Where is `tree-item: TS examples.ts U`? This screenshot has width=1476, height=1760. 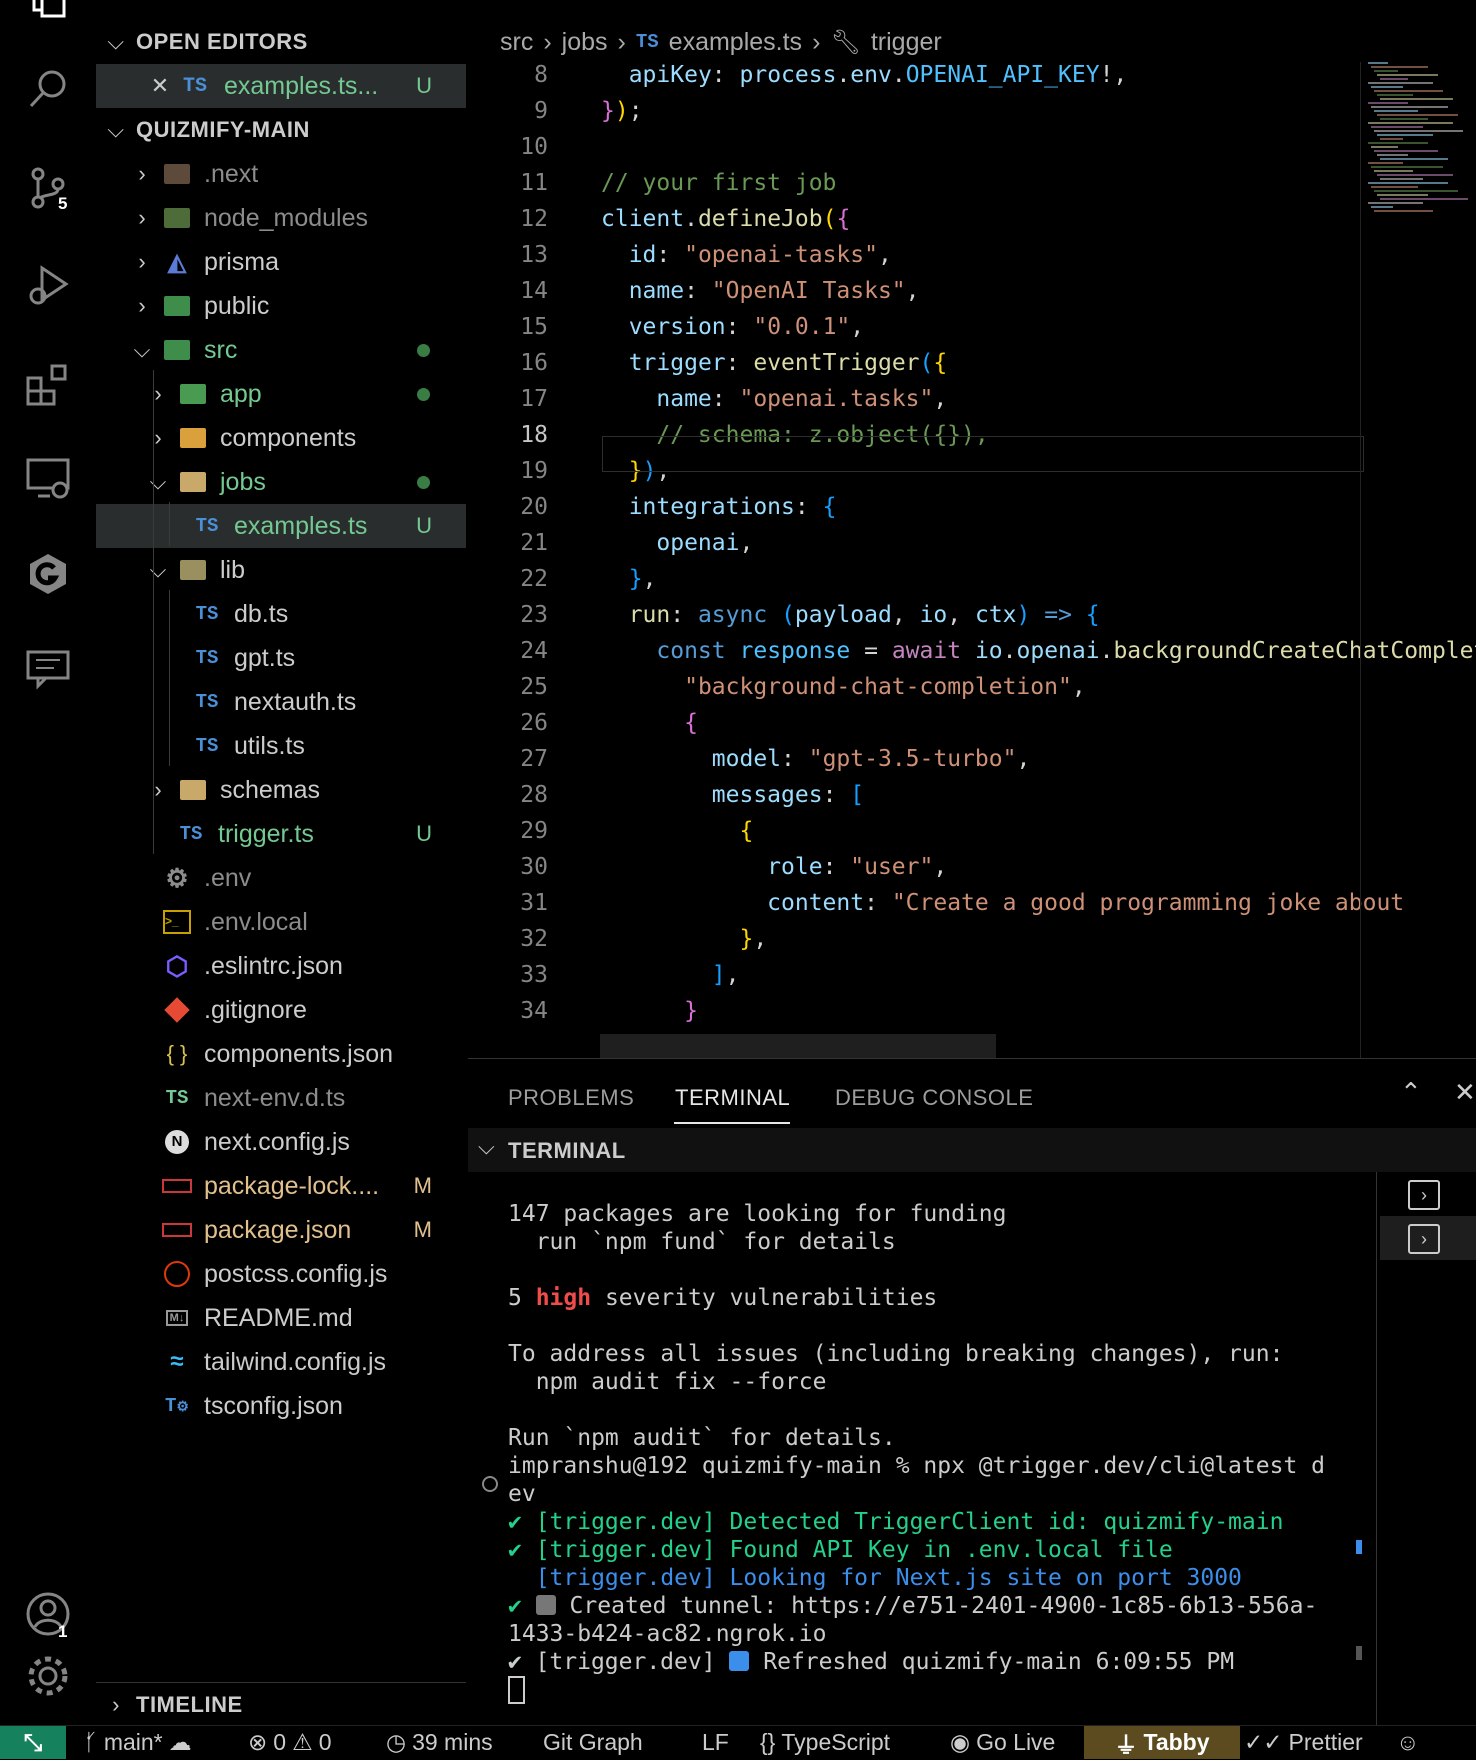 tree-item: TS examples.ts U is located at coordinates (281, 526).